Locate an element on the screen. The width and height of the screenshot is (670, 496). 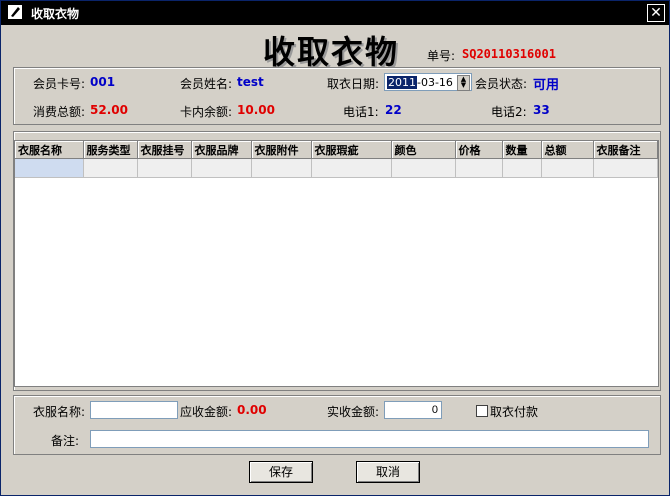
balance-value: 10.00 is located at coordinates (256, 110).